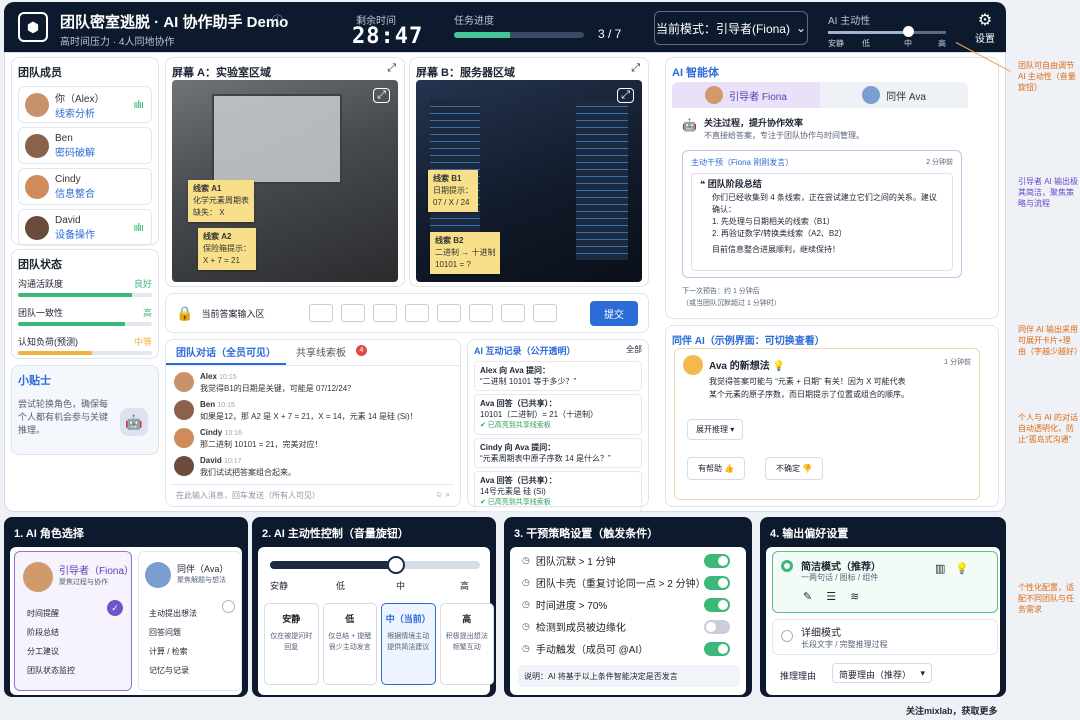 The width and height of the screenshot is (1080, 720). I want to click on member-name: David, so click(68, 220).